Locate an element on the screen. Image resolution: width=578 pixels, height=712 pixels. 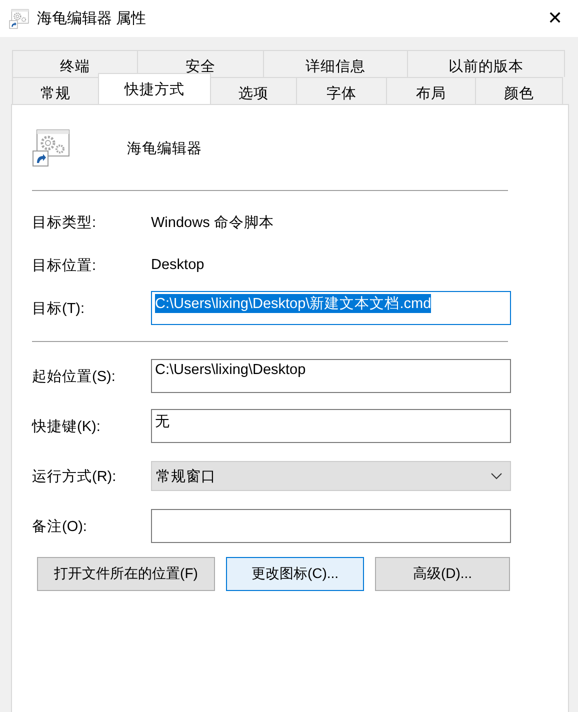
input-field: C:\Users\lixing\Desktop\新建文本文档.cmd is located at coordinates (331, 308).